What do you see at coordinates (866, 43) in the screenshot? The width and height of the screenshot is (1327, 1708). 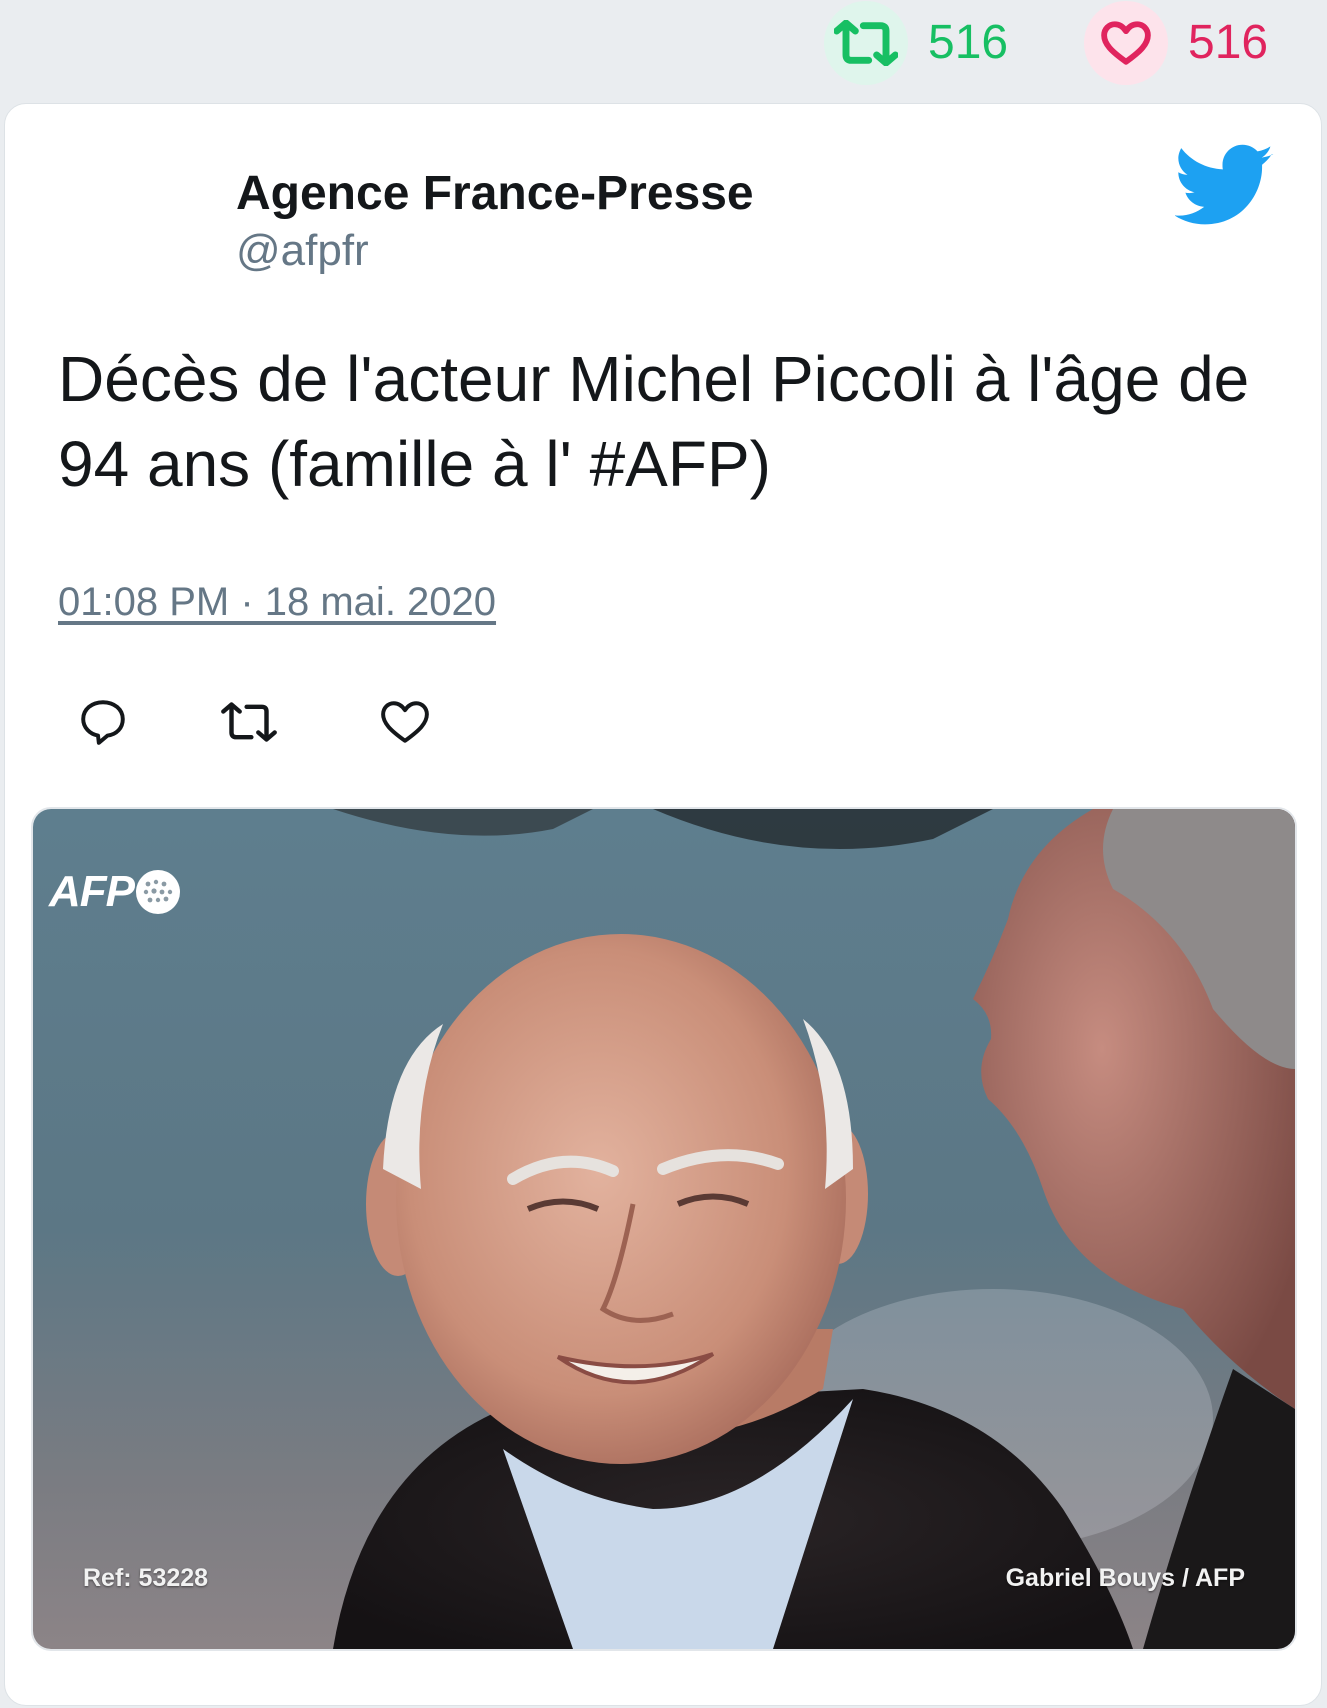 I see `retweet-stat-icon` at bounding box center [866, 43].